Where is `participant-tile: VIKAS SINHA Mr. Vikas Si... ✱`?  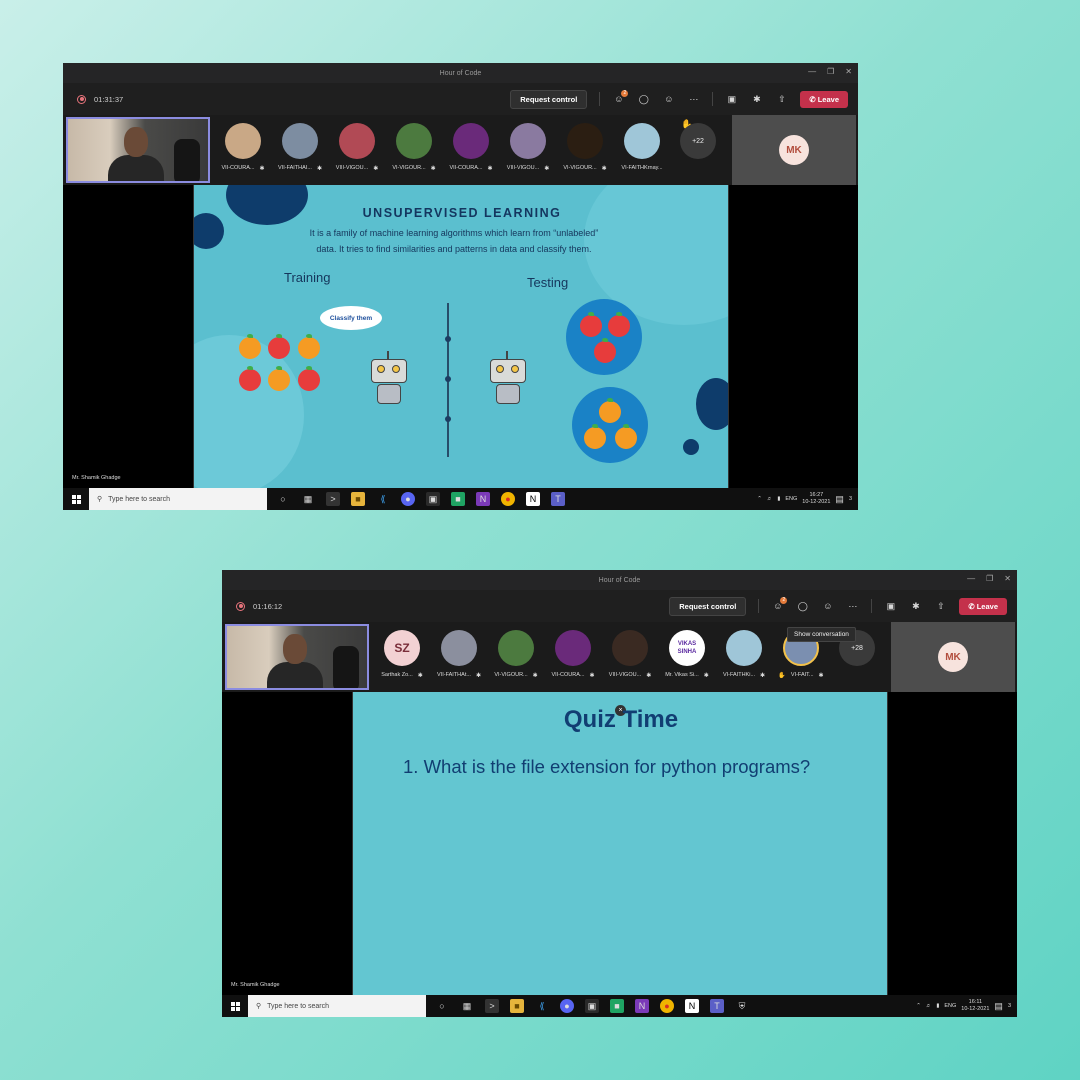 participant-tile: VIKAS SINHA Mr. Vikas Si... ✱ is located at coordinates (687, 654).